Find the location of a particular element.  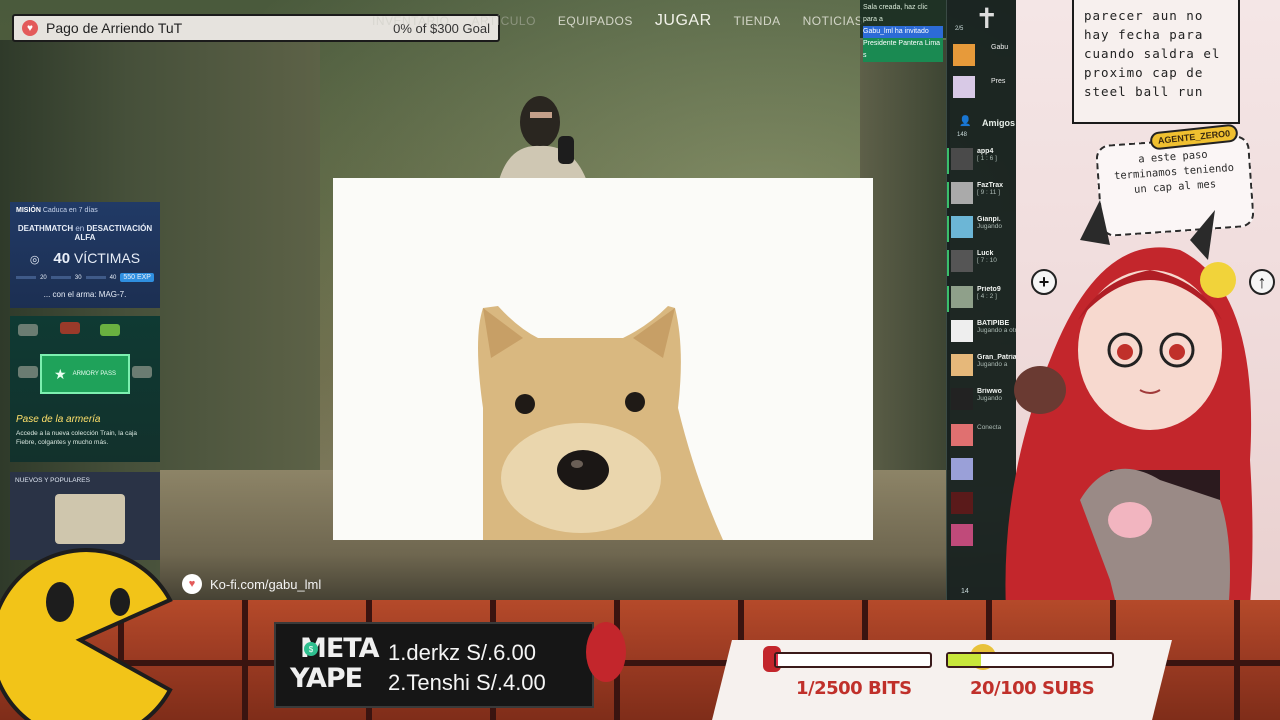

lobby-name: Gabu is located at coordinates (1000, 47).